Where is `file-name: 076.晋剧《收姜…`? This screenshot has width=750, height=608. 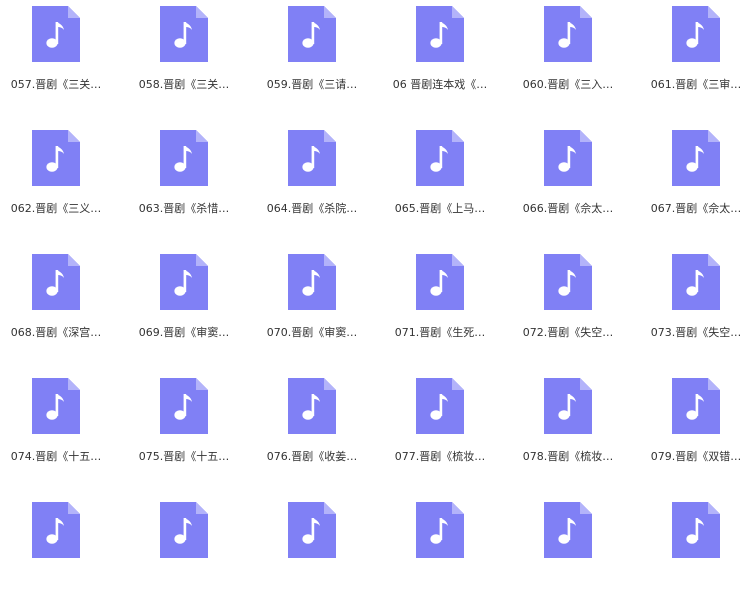 file-name: 076.晋剧《收姜… is located at coordinates (312, 456).